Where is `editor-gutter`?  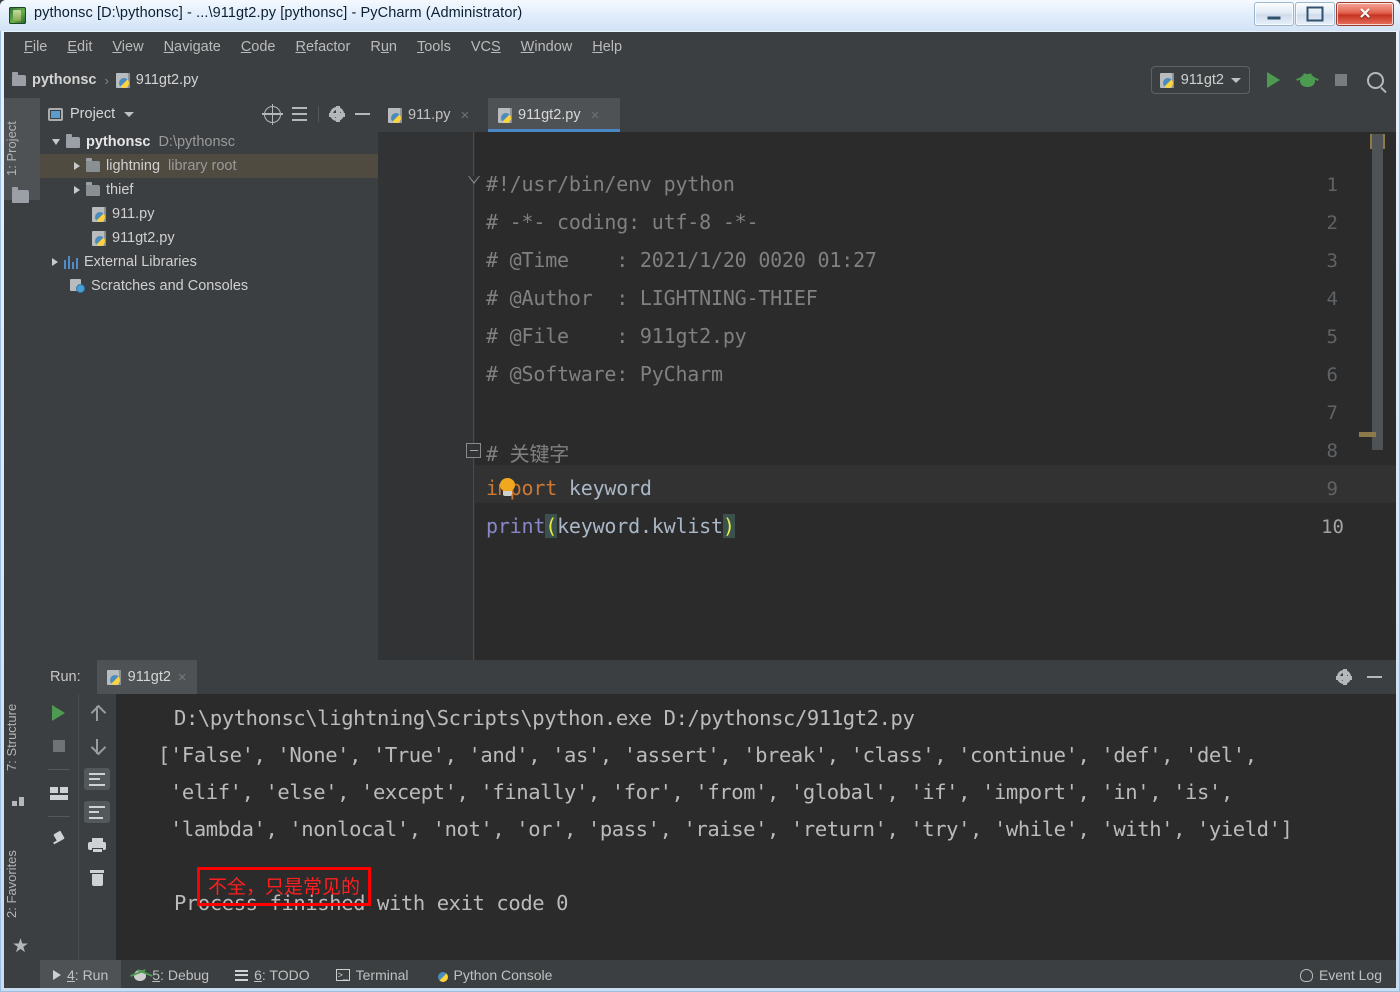
editor-gutter is located at coordinates (426, 396).